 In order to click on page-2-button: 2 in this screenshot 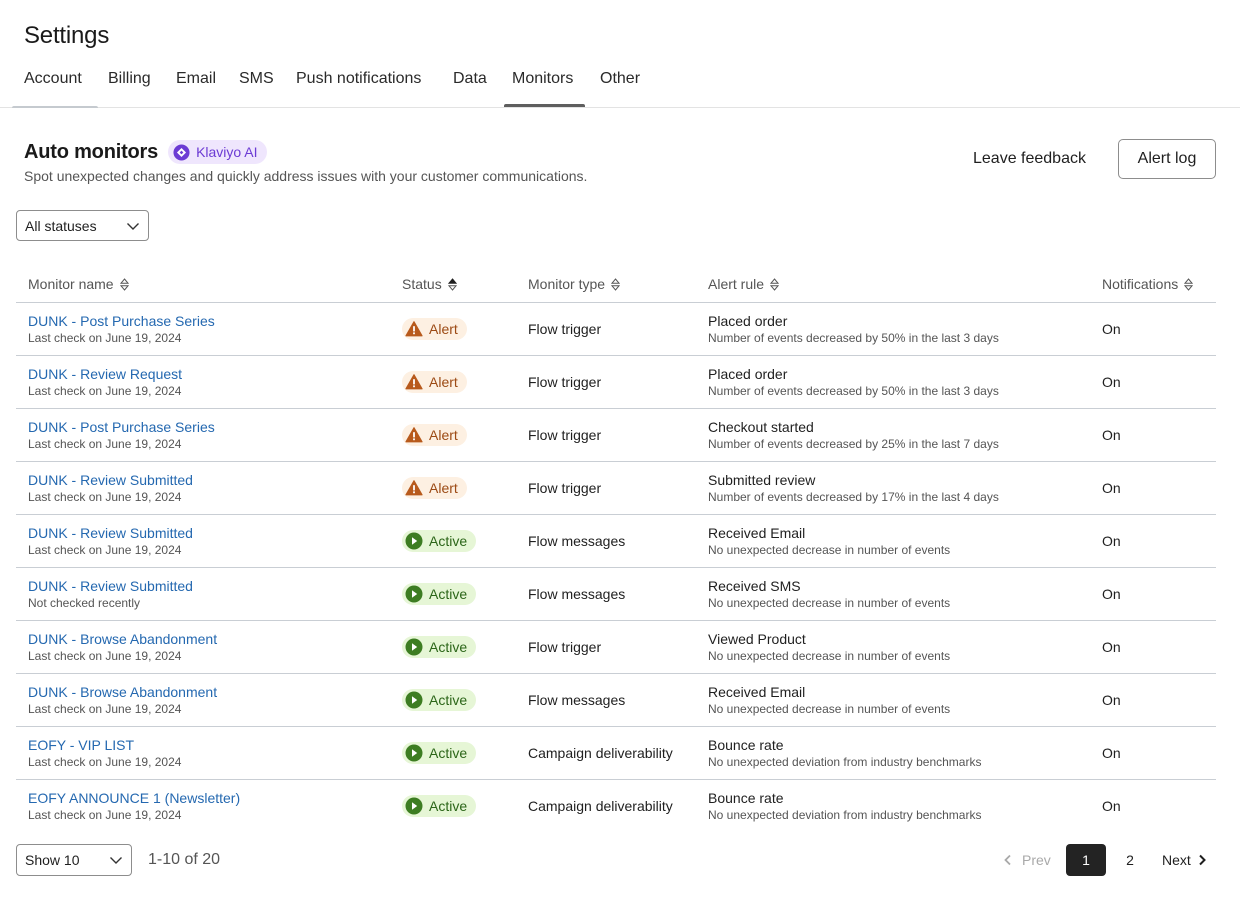, I will do `click(1130, 860)`.